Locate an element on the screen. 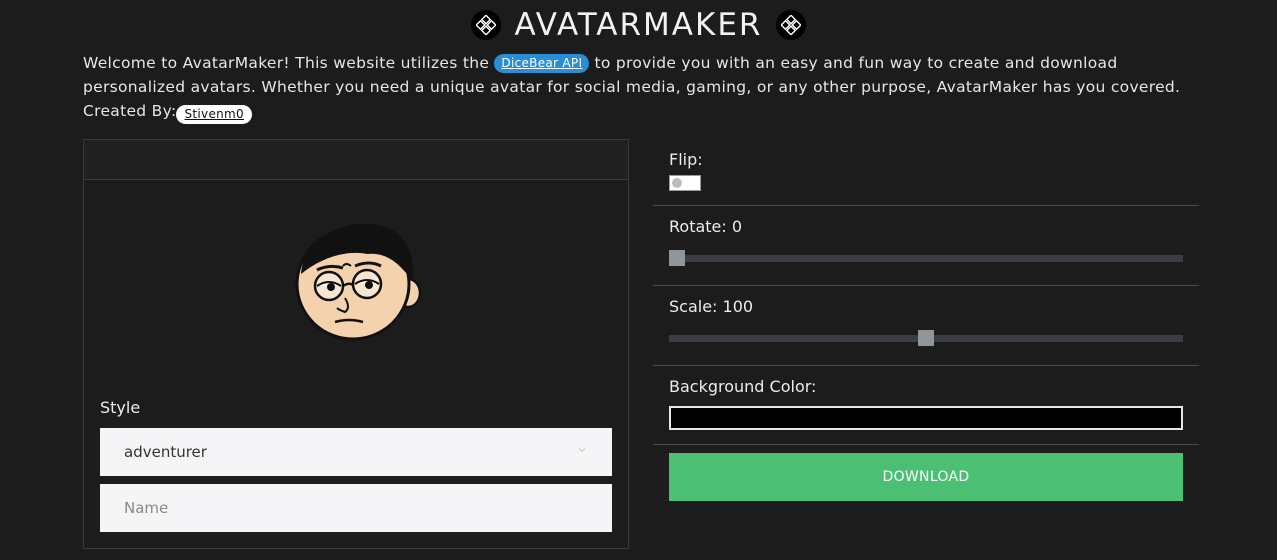 The height and width of the screenshot is (560, 1277). name-input is located at coordinates (356, 508).